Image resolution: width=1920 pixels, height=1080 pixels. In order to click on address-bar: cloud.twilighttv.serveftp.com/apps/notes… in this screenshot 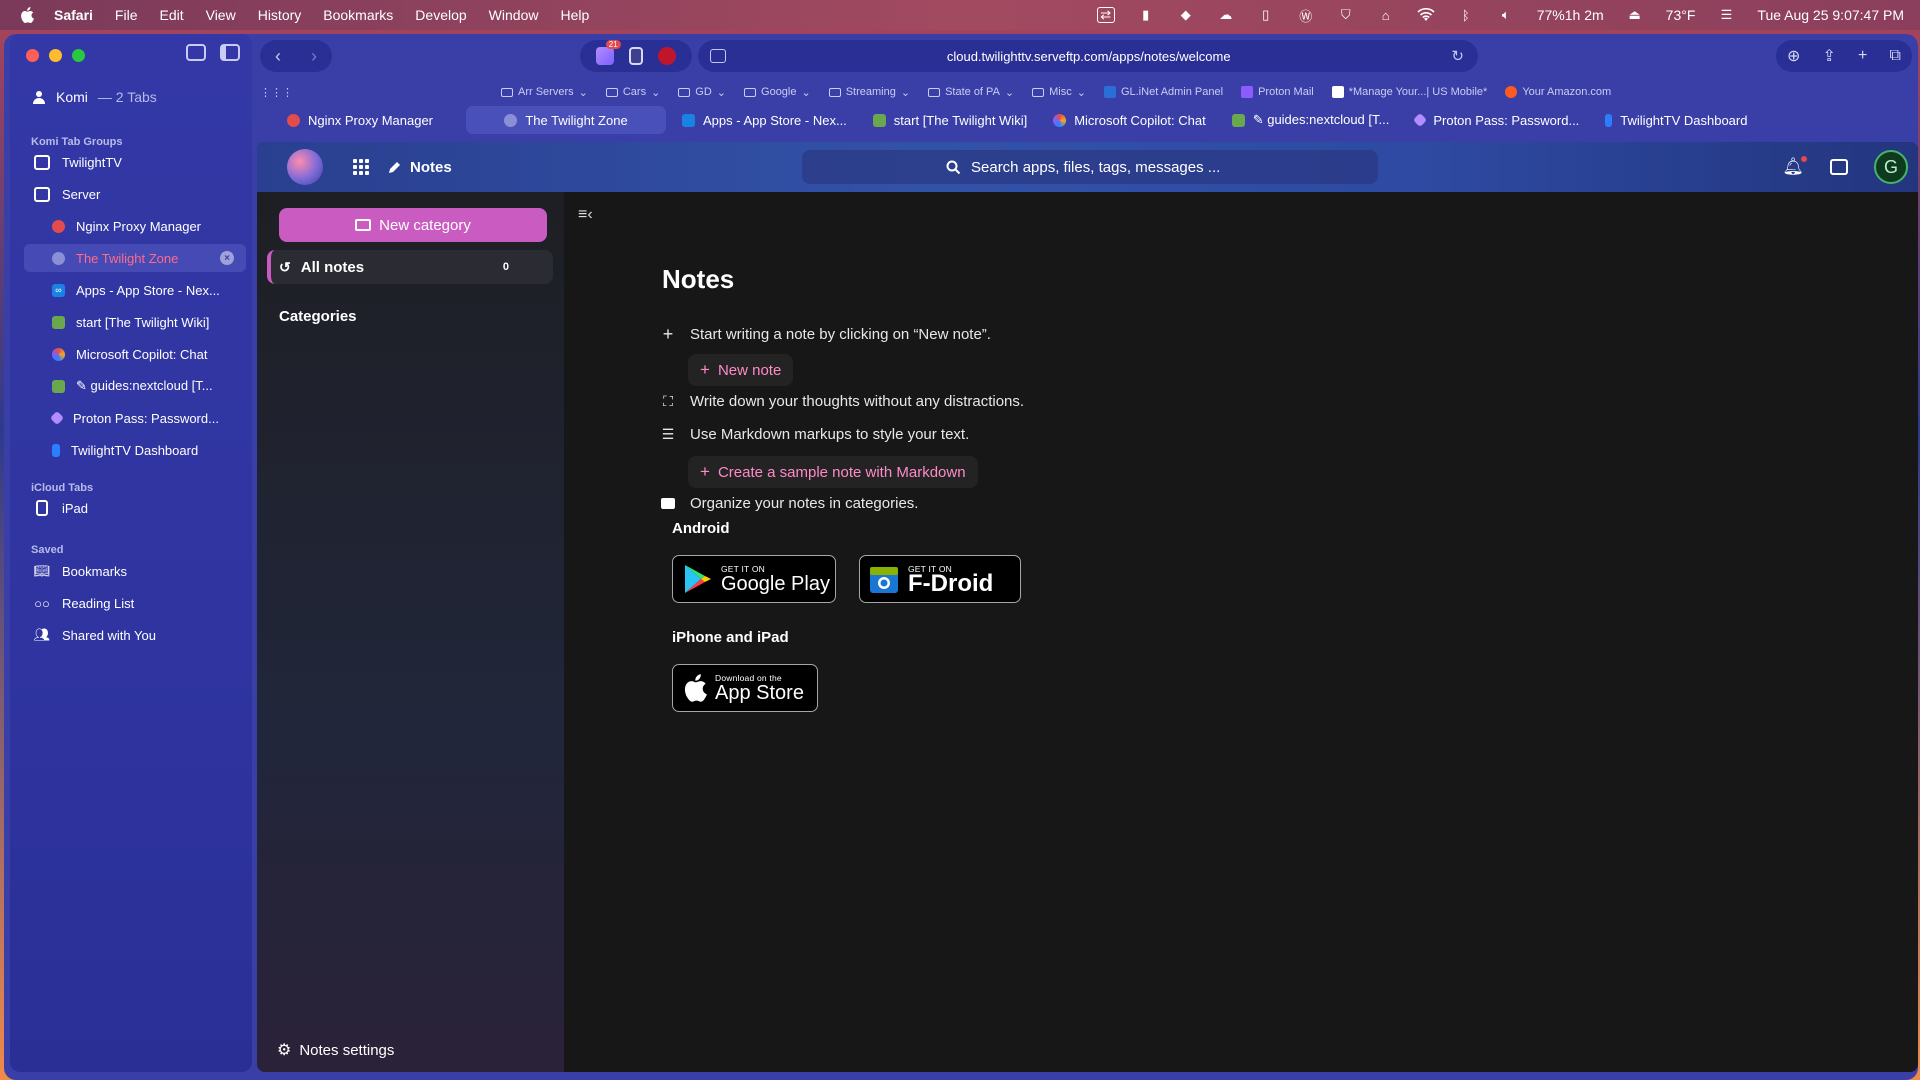, I will do `click(1088, 56)`.